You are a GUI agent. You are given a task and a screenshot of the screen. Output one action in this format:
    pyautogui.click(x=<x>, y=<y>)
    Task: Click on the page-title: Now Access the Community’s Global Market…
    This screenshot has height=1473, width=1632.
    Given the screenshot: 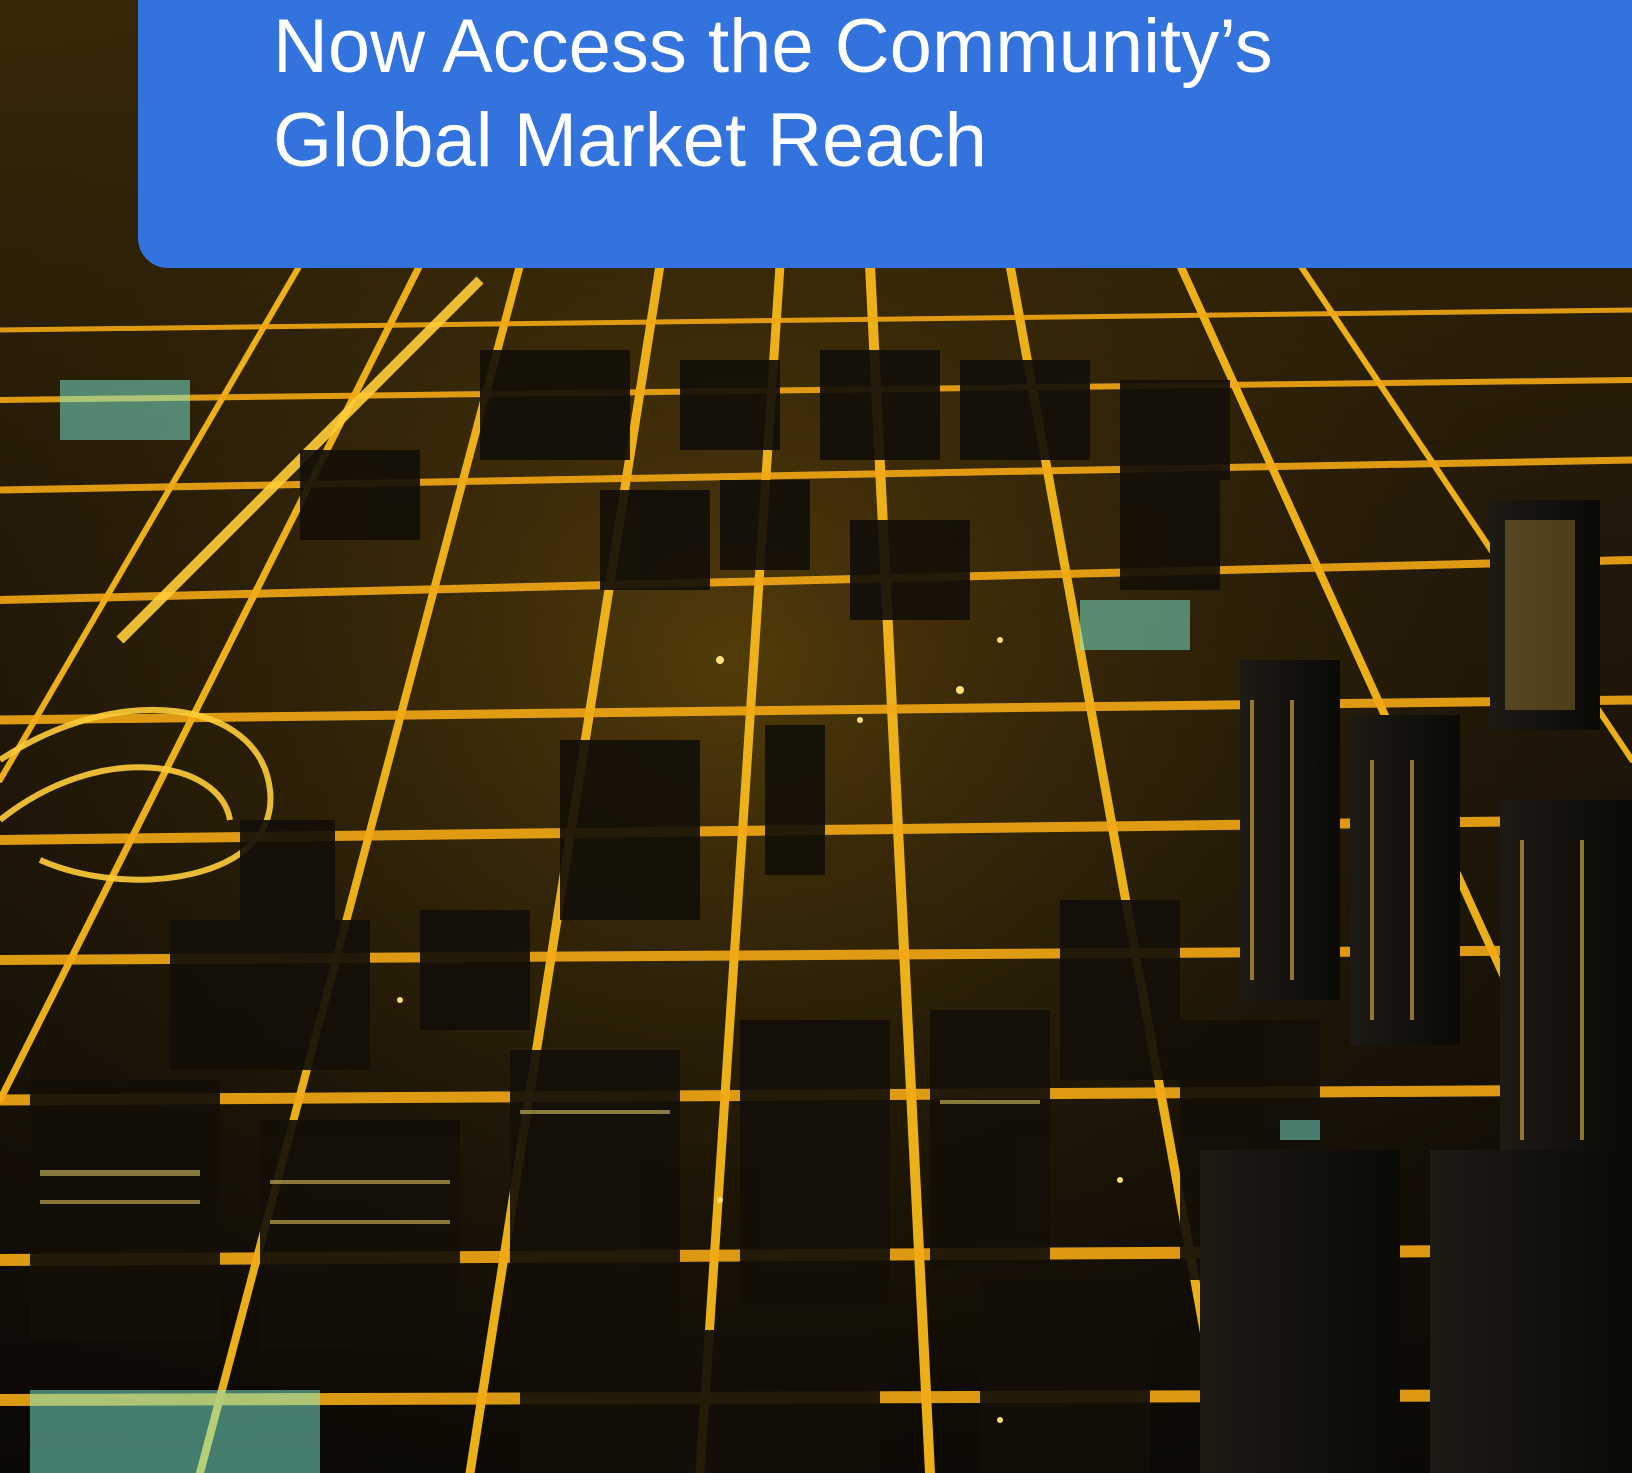 What is the action you would take?
    pyautogui.click(x=923, y=94)
    